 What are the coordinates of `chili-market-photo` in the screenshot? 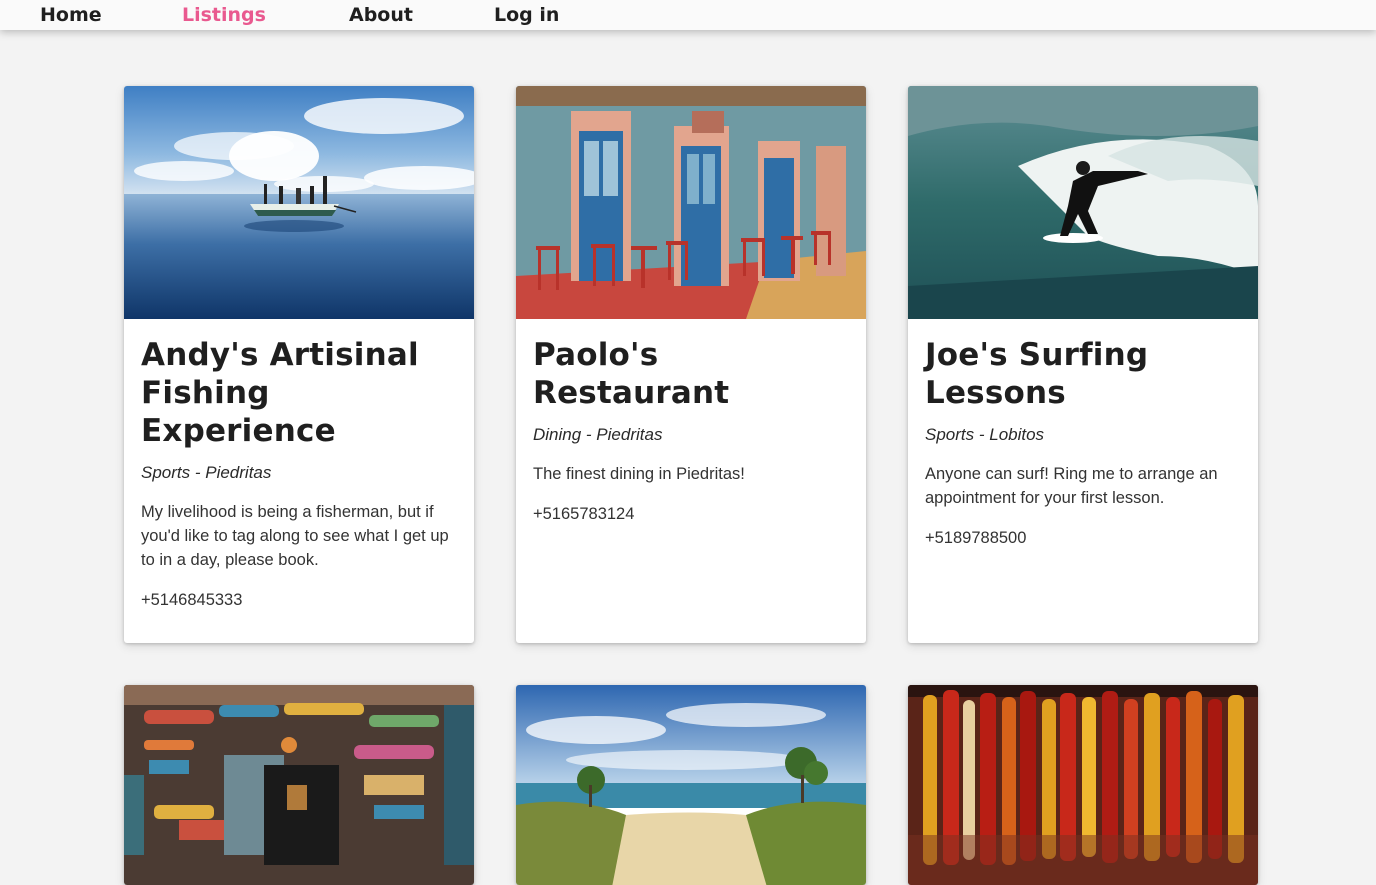 It's located at (1083, 785).